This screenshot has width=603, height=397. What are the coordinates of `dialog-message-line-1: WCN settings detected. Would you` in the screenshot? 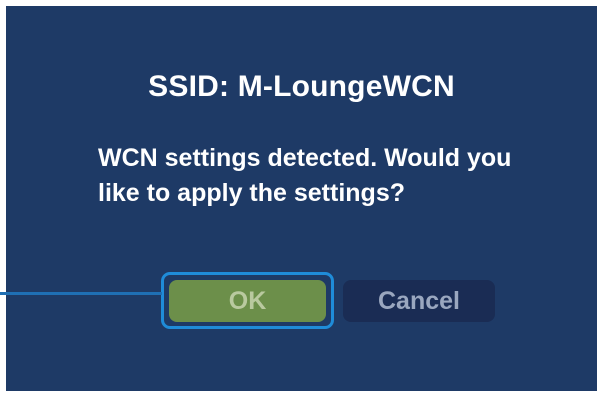 It's located at (305, 158).